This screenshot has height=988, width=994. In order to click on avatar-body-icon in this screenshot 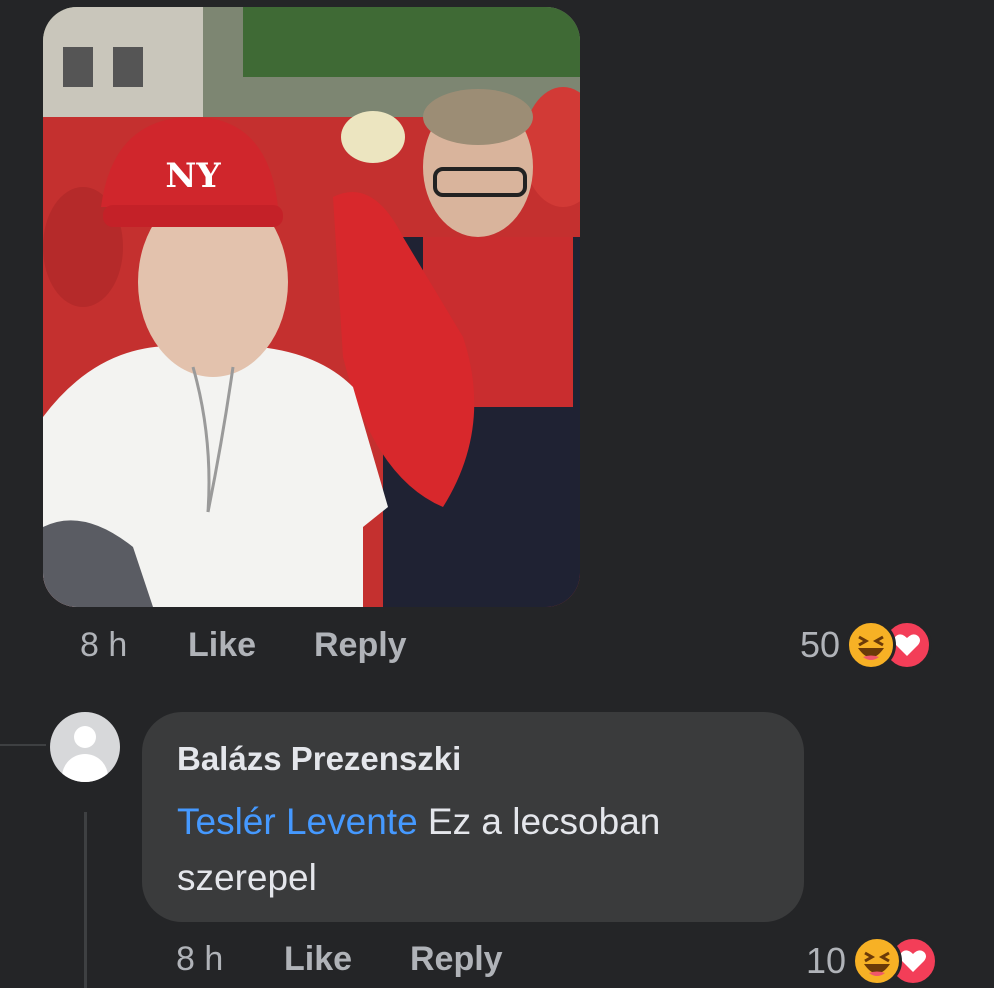, I will do `click(85, 768)`.